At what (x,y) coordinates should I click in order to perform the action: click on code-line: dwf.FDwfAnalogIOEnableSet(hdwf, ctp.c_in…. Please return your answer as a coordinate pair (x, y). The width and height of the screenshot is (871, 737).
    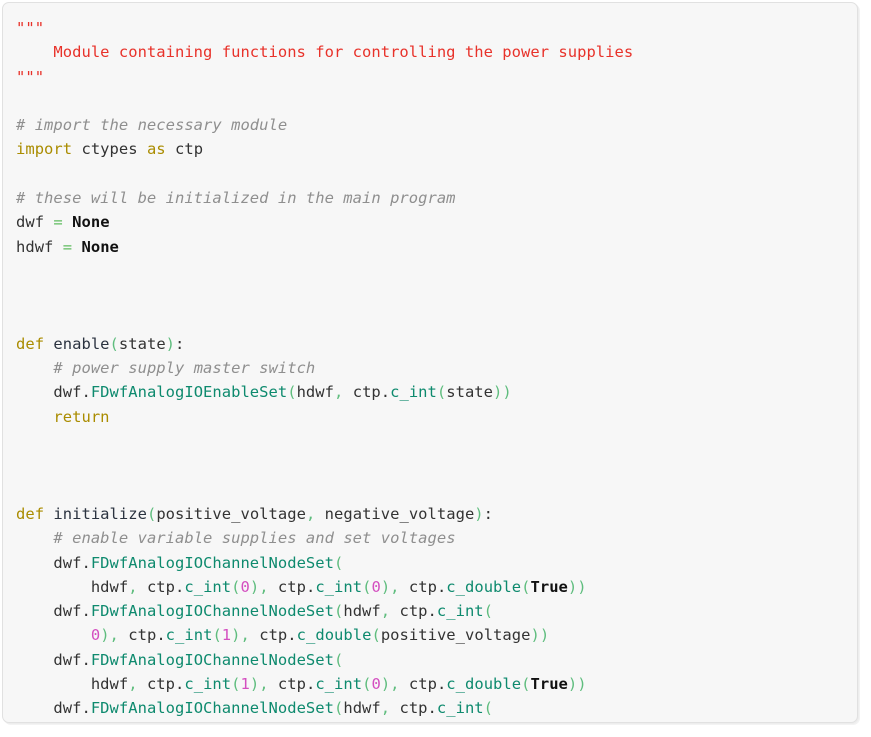
    Looking at the image, I should click on (264, 392).